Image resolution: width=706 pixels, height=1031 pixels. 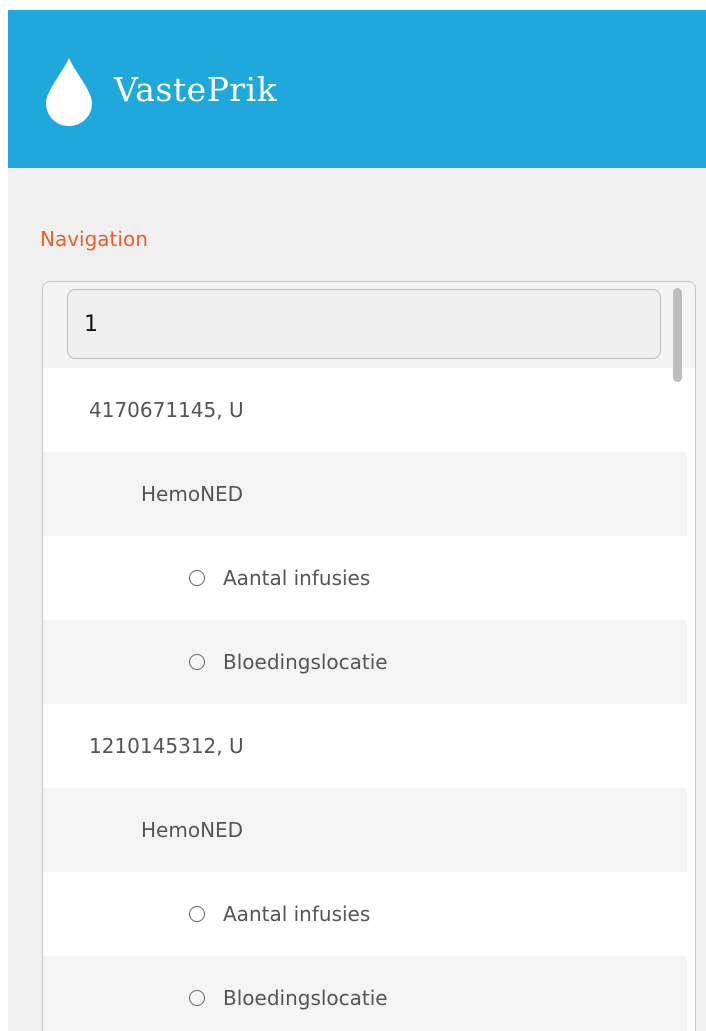 What do you see at coordinates (365, 410) in the screenshot?
I see `tree-item-patient: 4170671145, U` at bounding box center [365, 410].